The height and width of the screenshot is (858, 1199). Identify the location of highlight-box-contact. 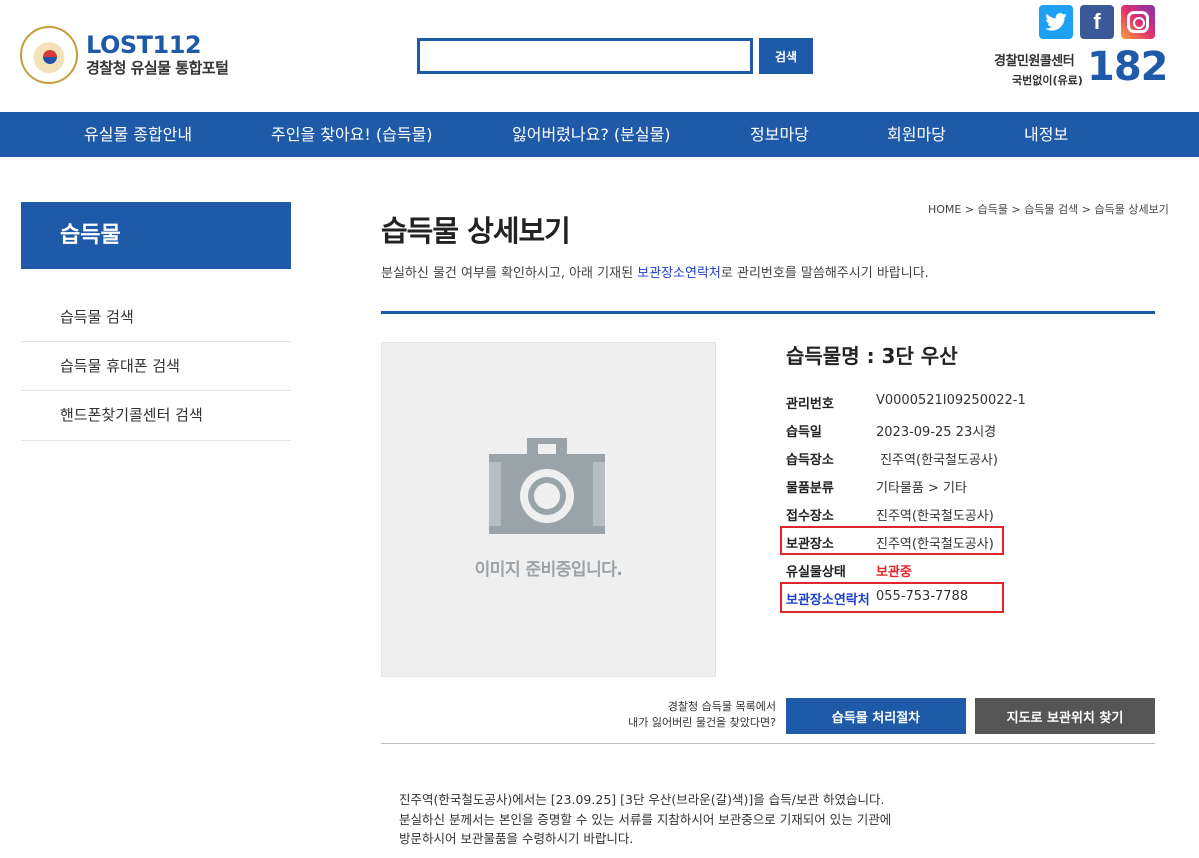
(892, 597).